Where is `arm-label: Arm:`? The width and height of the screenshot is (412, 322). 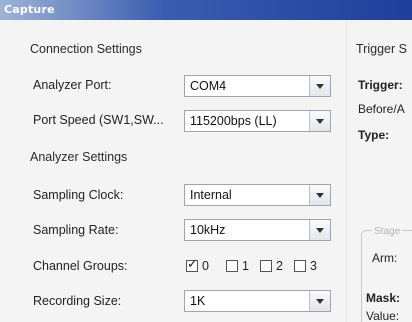
arm-label: Arm: is located at coordinates (385, 258).